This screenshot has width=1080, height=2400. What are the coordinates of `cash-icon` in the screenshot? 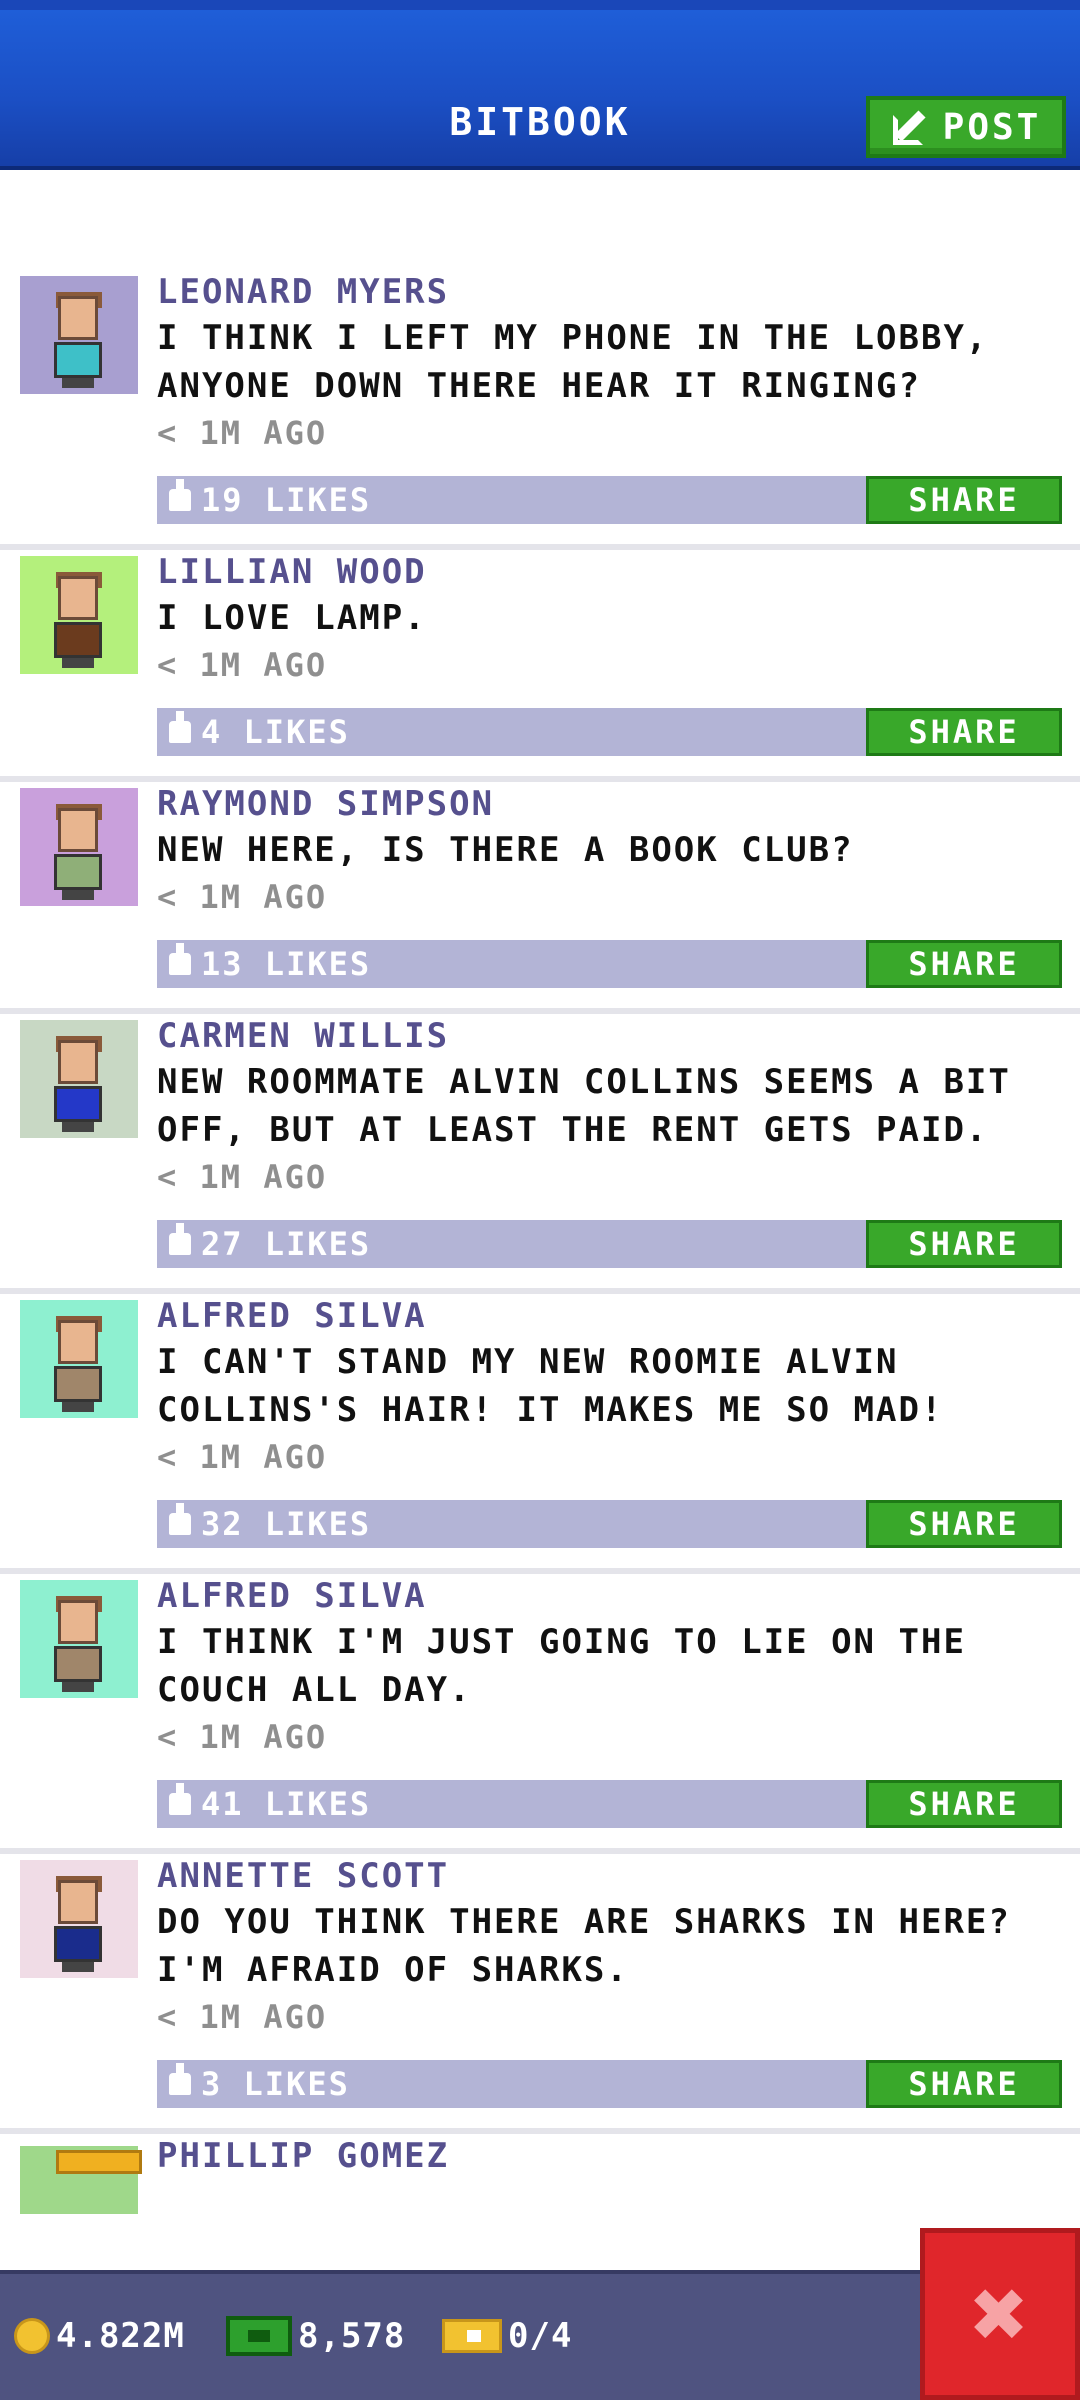 It's located at (259, 2336).